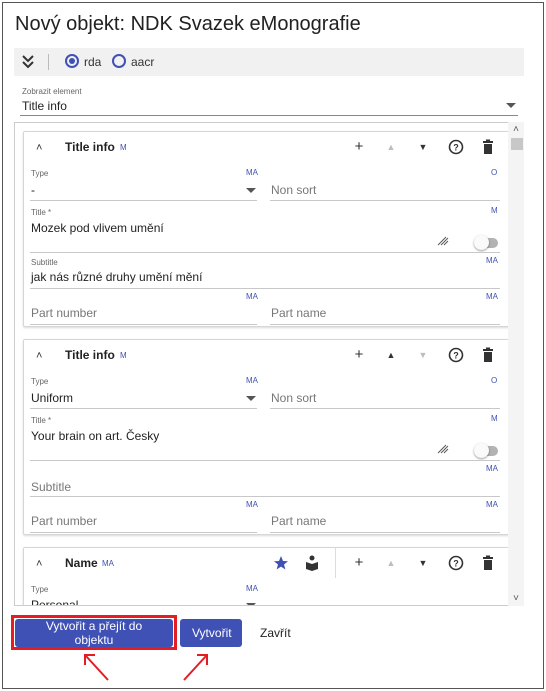 This screenshot has width=546, height=691. Describe the element at coordinates (265, 288) in the screenshot. I see `subtitle-underline` at that location.